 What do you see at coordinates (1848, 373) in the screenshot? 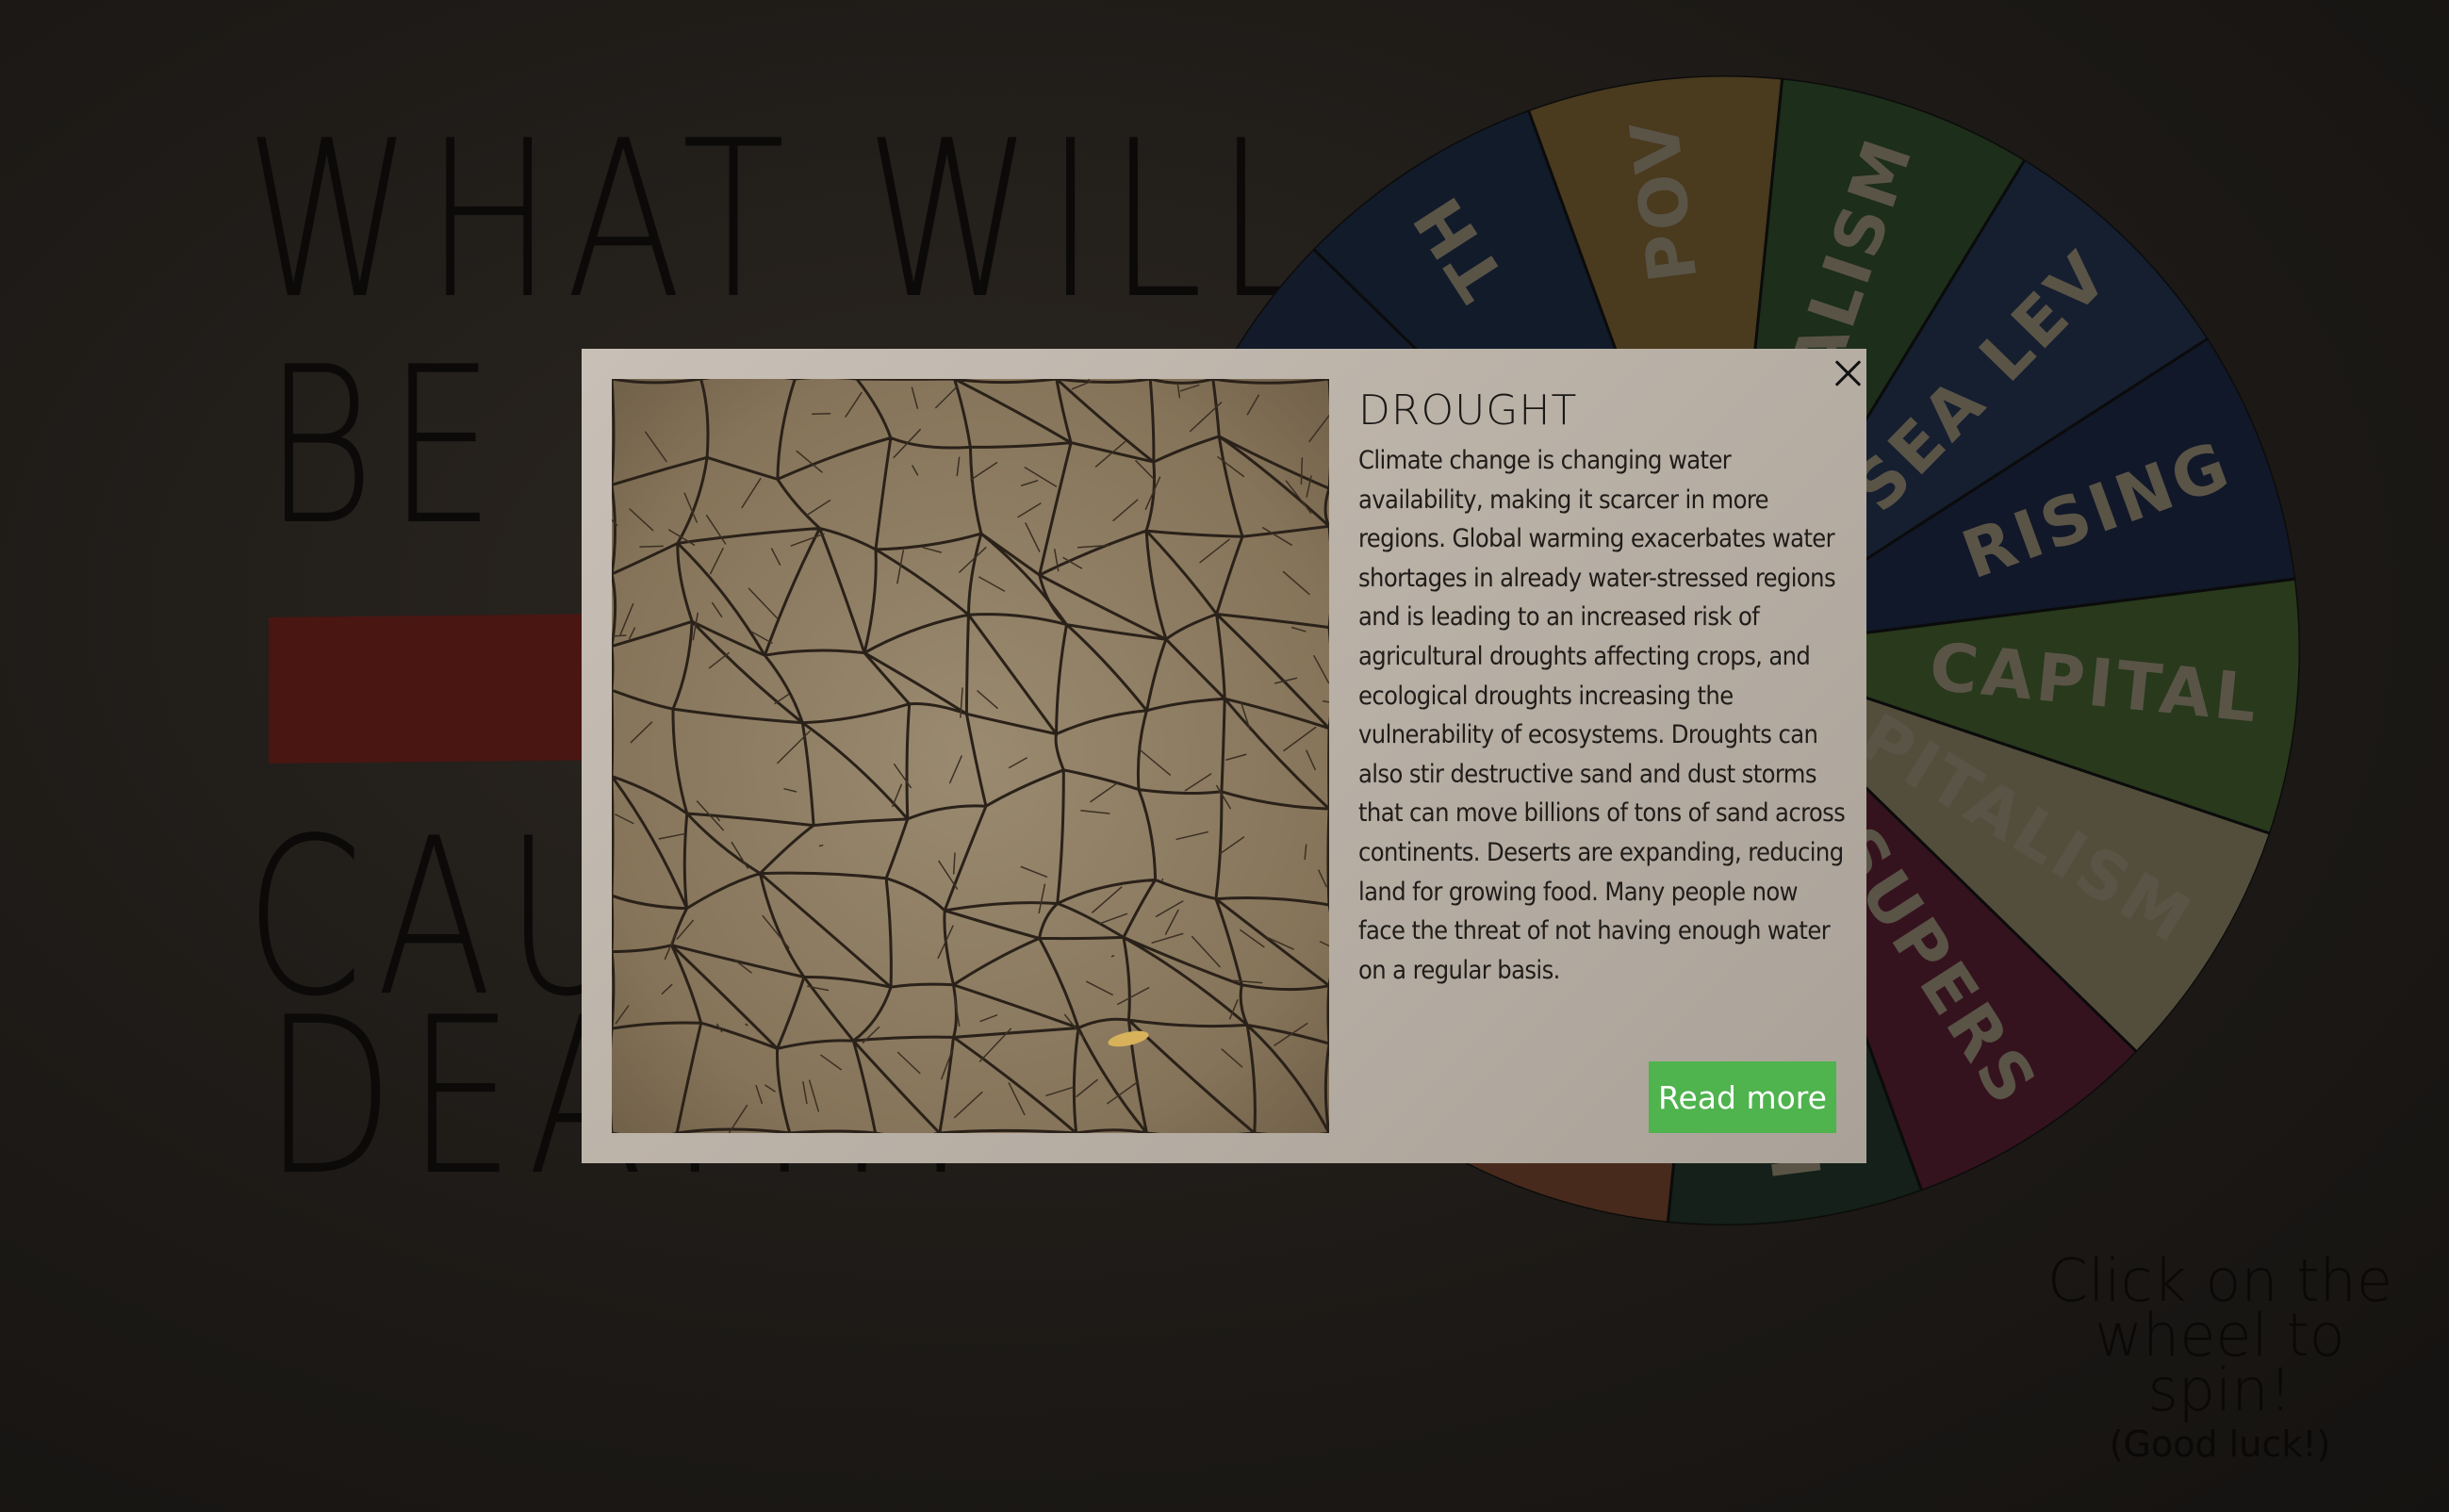
I see `close-icon` at bounding box center [1848, 373].